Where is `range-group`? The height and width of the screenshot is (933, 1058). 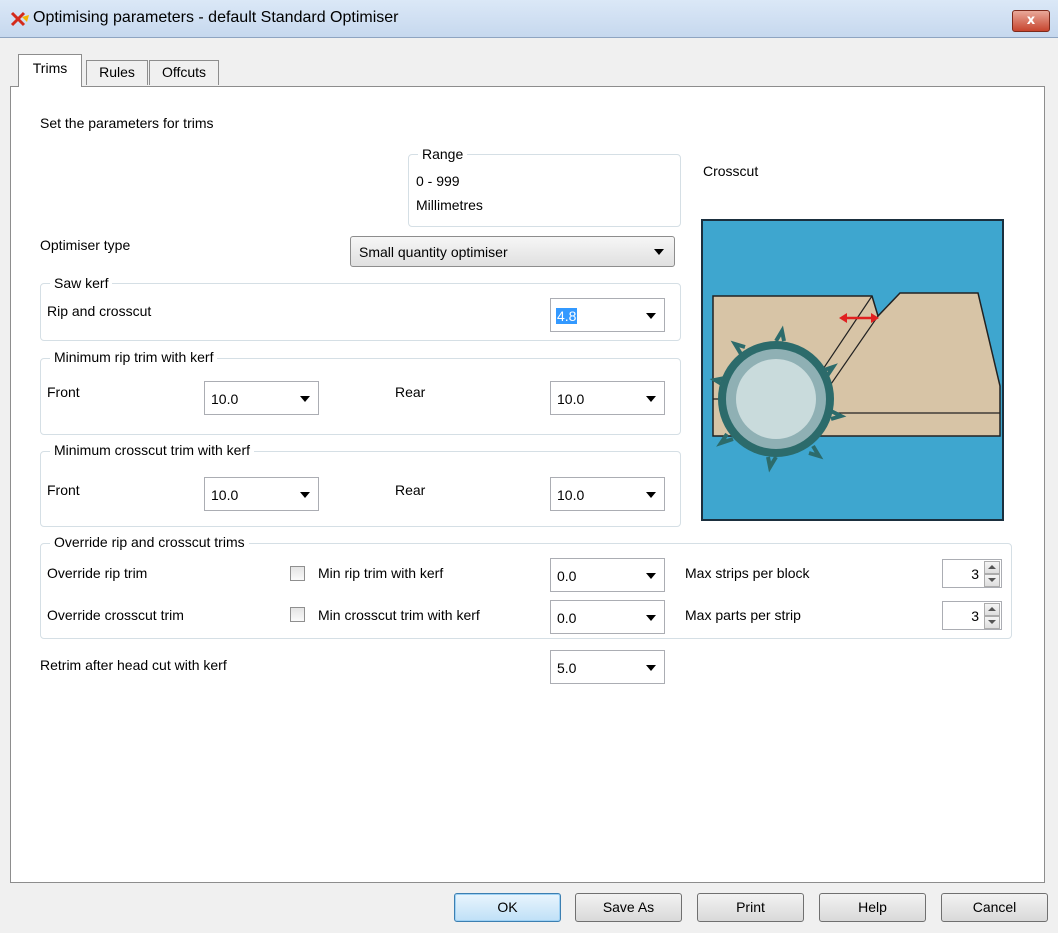
range-group is located at coordinates (544, 190).